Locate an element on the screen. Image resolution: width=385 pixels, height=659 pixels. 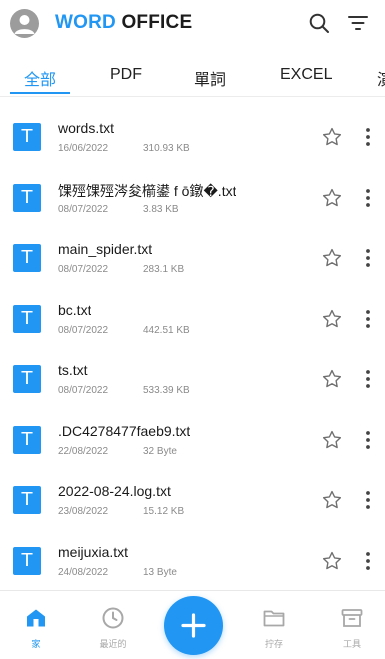
file-date: 24/08/2022 is located at coordinates (83, 572).